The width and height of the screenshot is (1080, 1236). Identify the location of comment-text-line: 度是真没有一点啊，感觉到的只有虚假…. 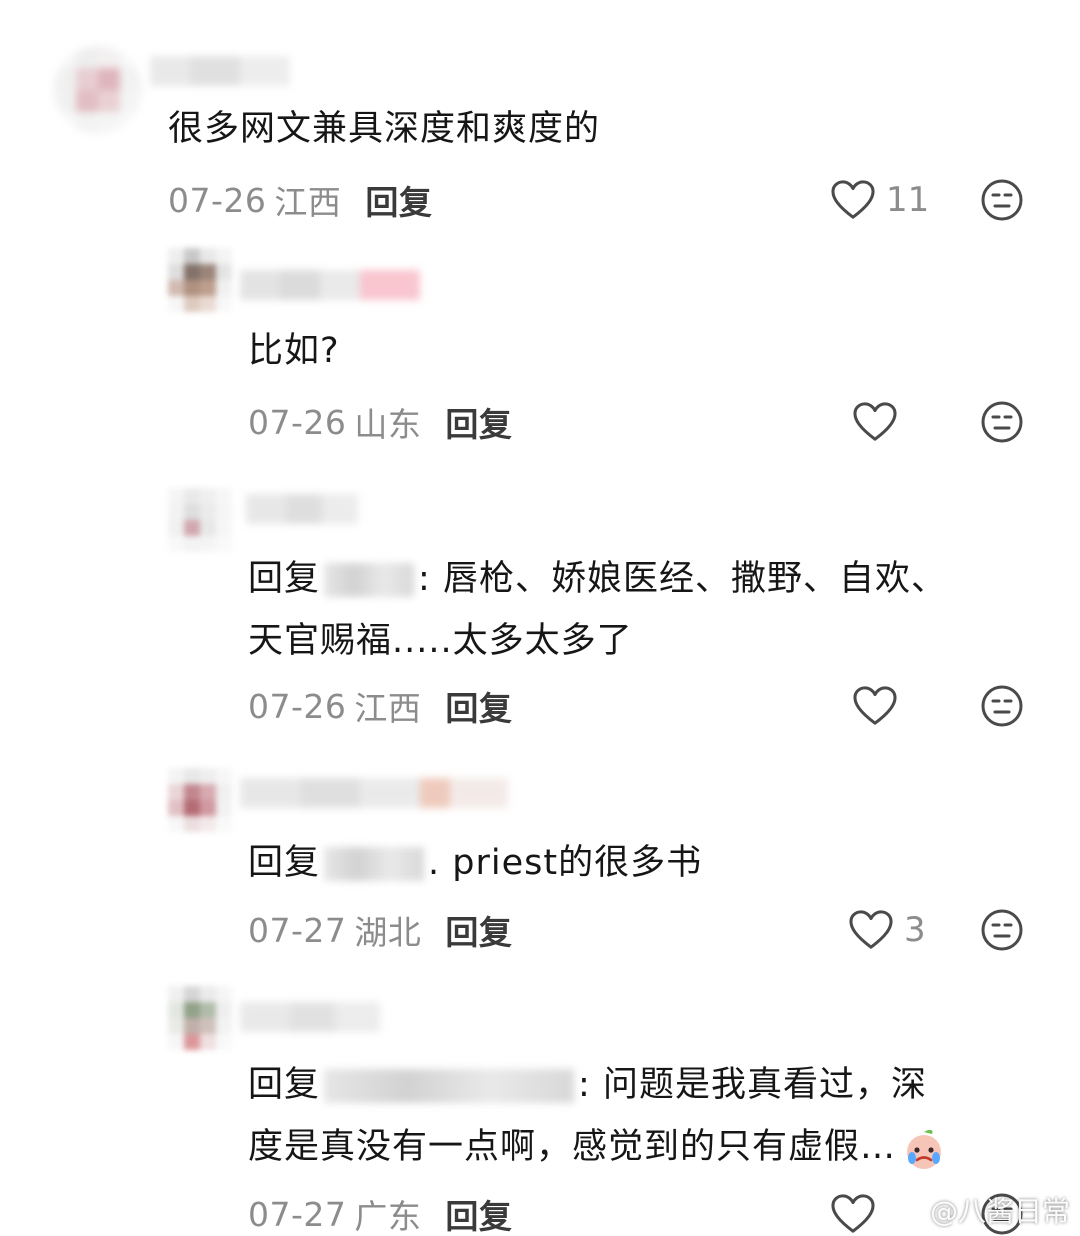
(572, 1147).